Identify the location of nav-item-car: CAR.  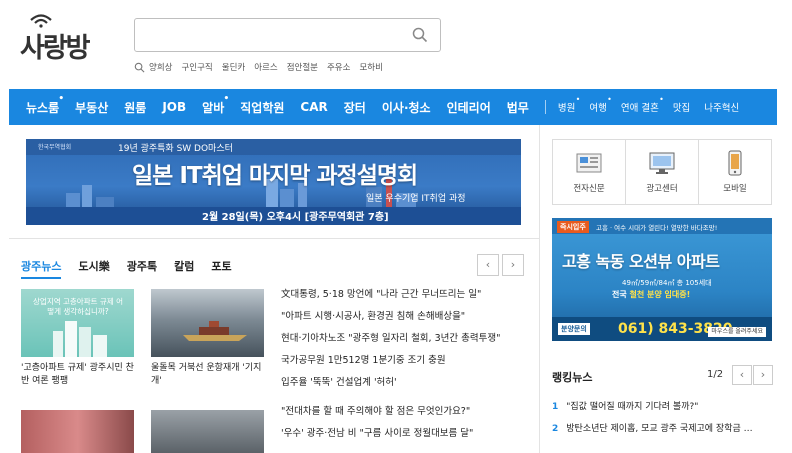
(313, 107).